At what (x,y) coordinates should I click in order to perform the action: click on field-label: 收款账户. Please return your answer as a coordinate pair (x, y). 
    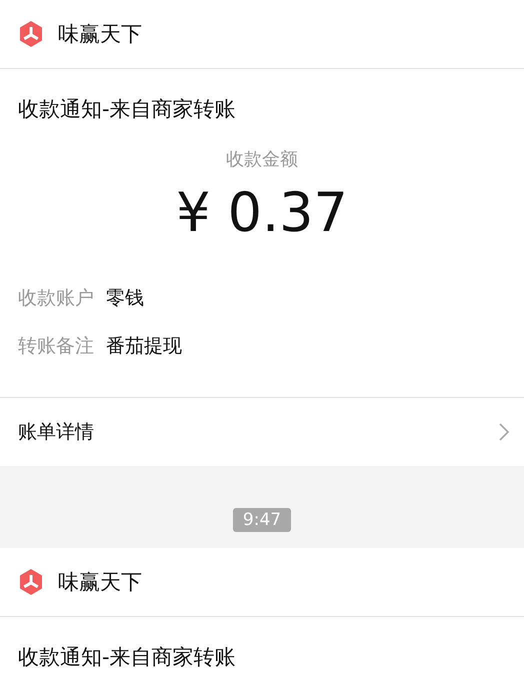
    Looking at the image, I should click on (56, 298).